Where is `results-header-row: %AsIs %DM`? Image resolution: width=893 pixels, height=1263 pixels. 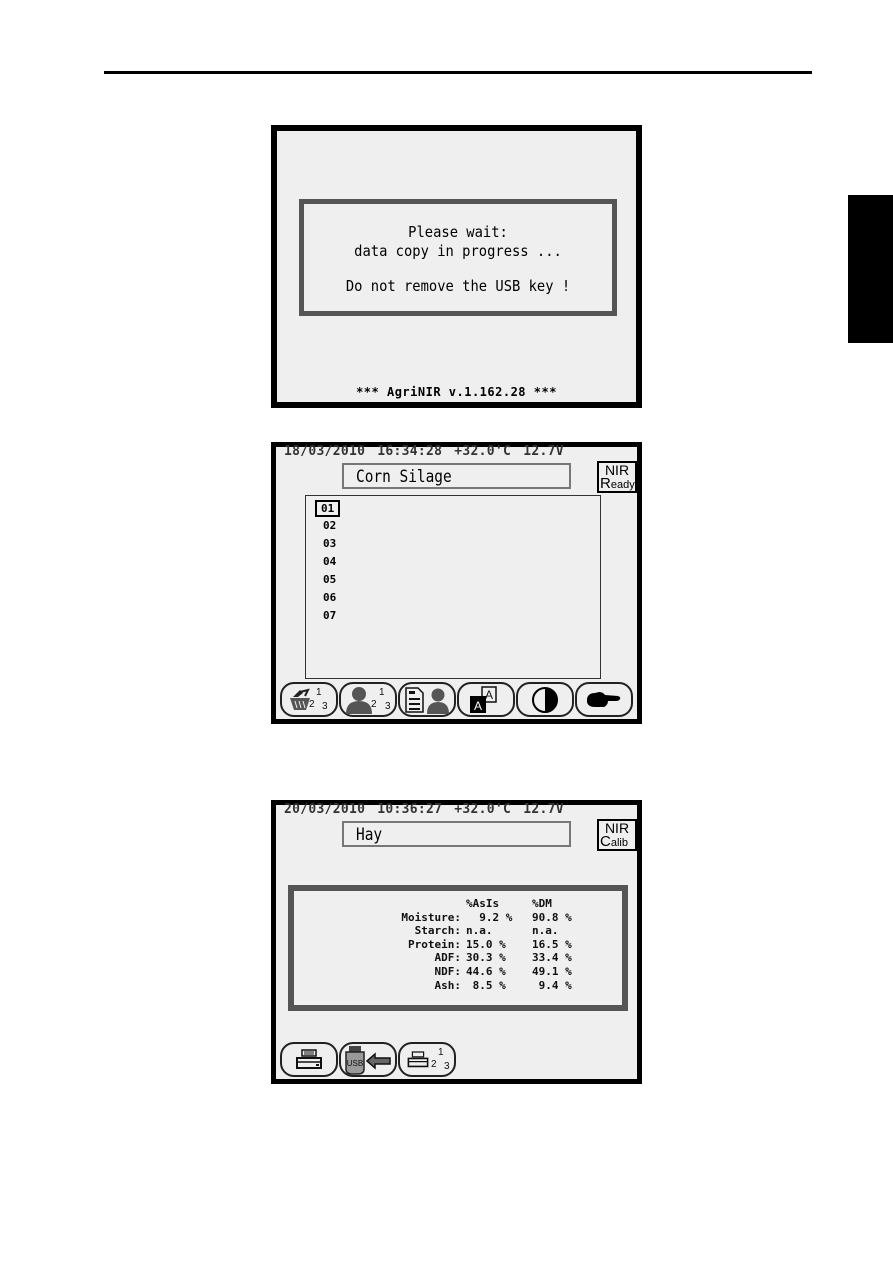
results-header-row: %AsIs %DM is located at coordinates (448, 904).